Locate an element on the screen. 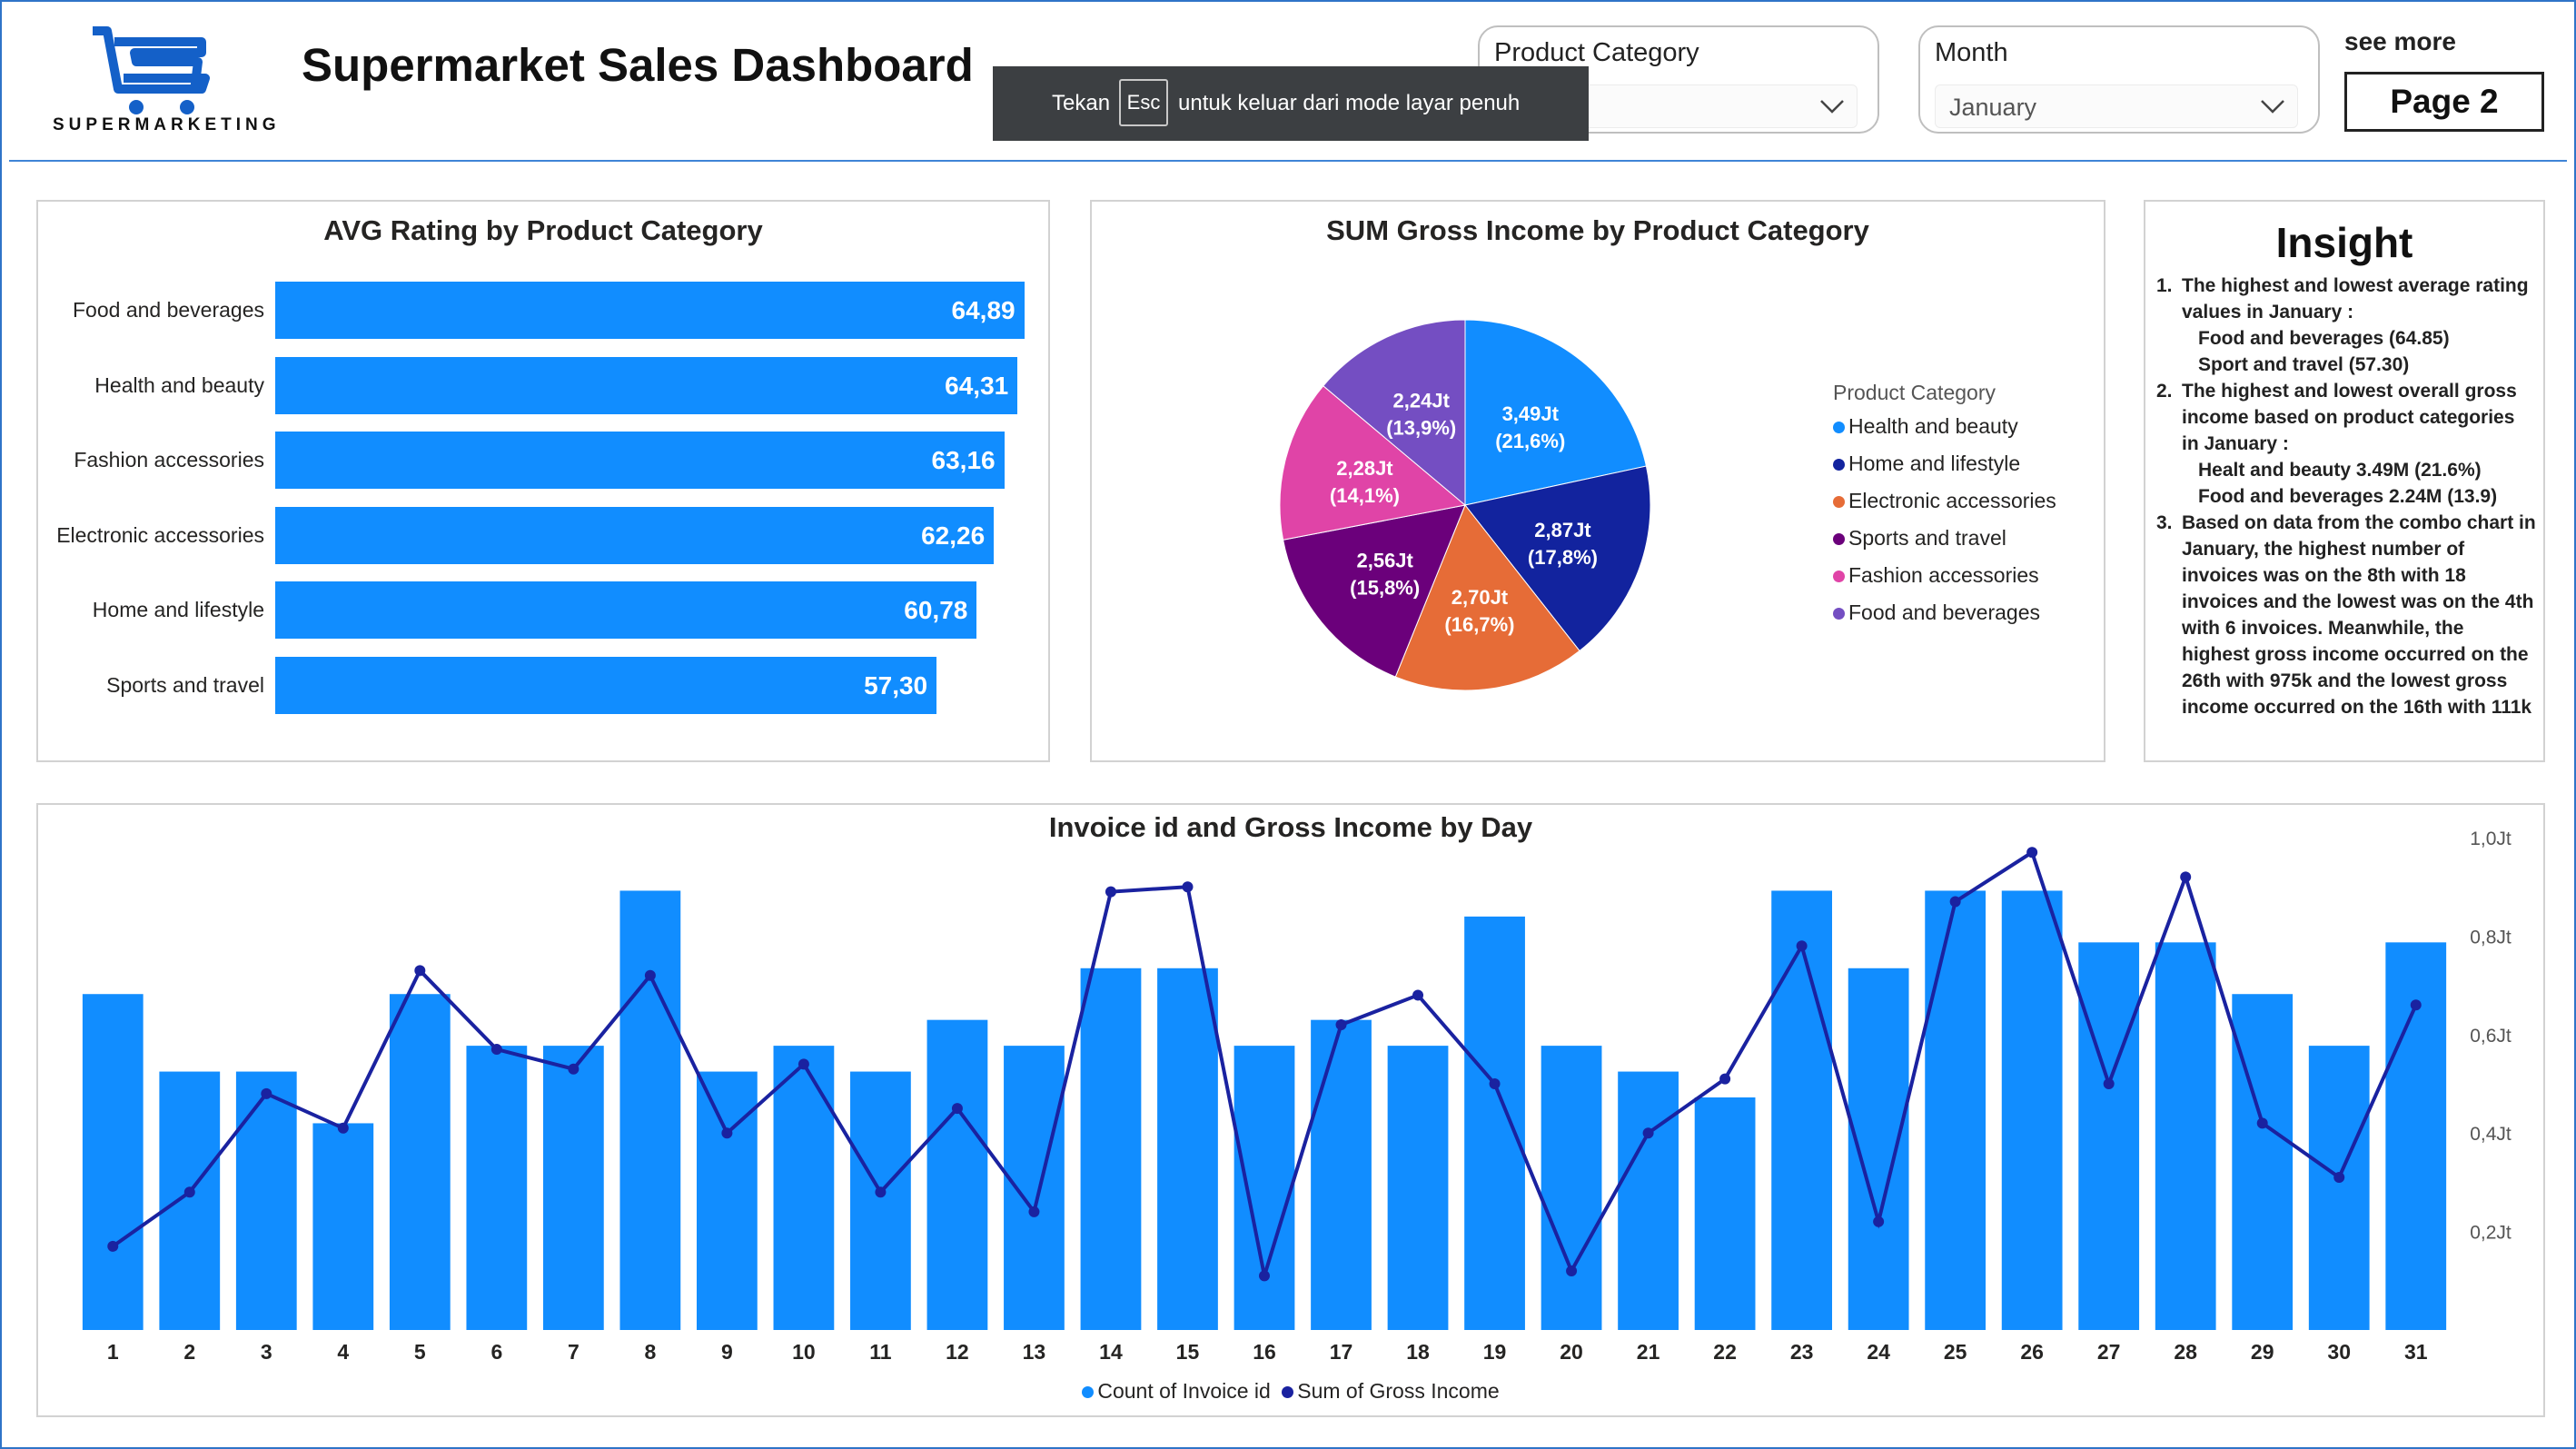  pie-legend-item: Sports and travel is located at coordinates (1944, 544).